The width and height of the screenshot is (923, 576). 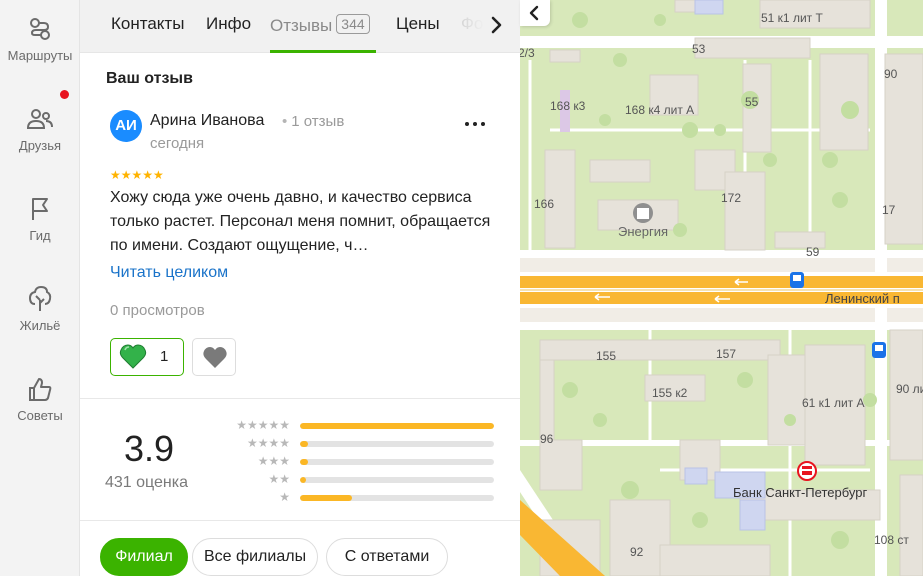 I want to click on filter-with-answers-chip: С ответами, so click(x=387, y=557).